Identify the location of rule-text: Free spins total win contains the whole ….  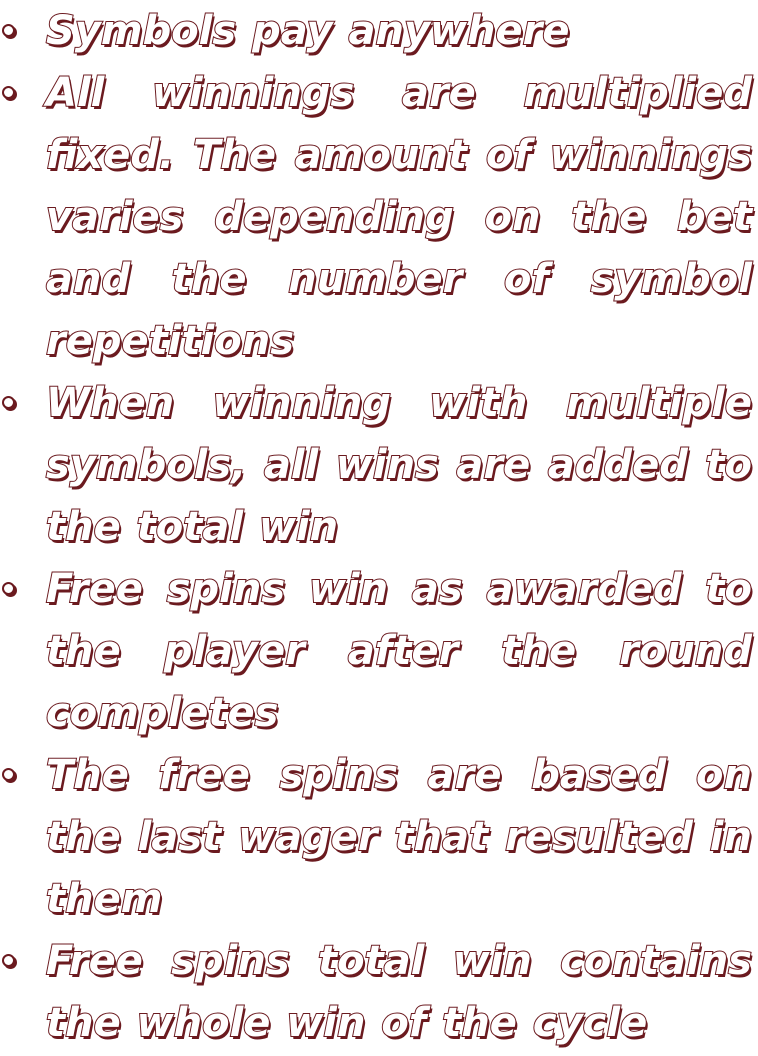
(399, 992).